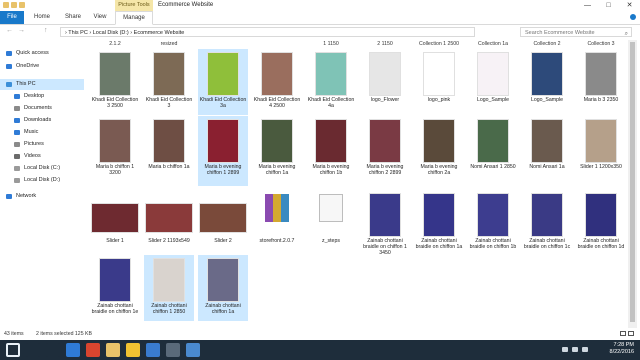 The width and height of the screenshot is (640, 360). What do you see at coordinates (22, 5) in the screenshot?
I see `new-folder-icon` at bounding box center [22, 5].